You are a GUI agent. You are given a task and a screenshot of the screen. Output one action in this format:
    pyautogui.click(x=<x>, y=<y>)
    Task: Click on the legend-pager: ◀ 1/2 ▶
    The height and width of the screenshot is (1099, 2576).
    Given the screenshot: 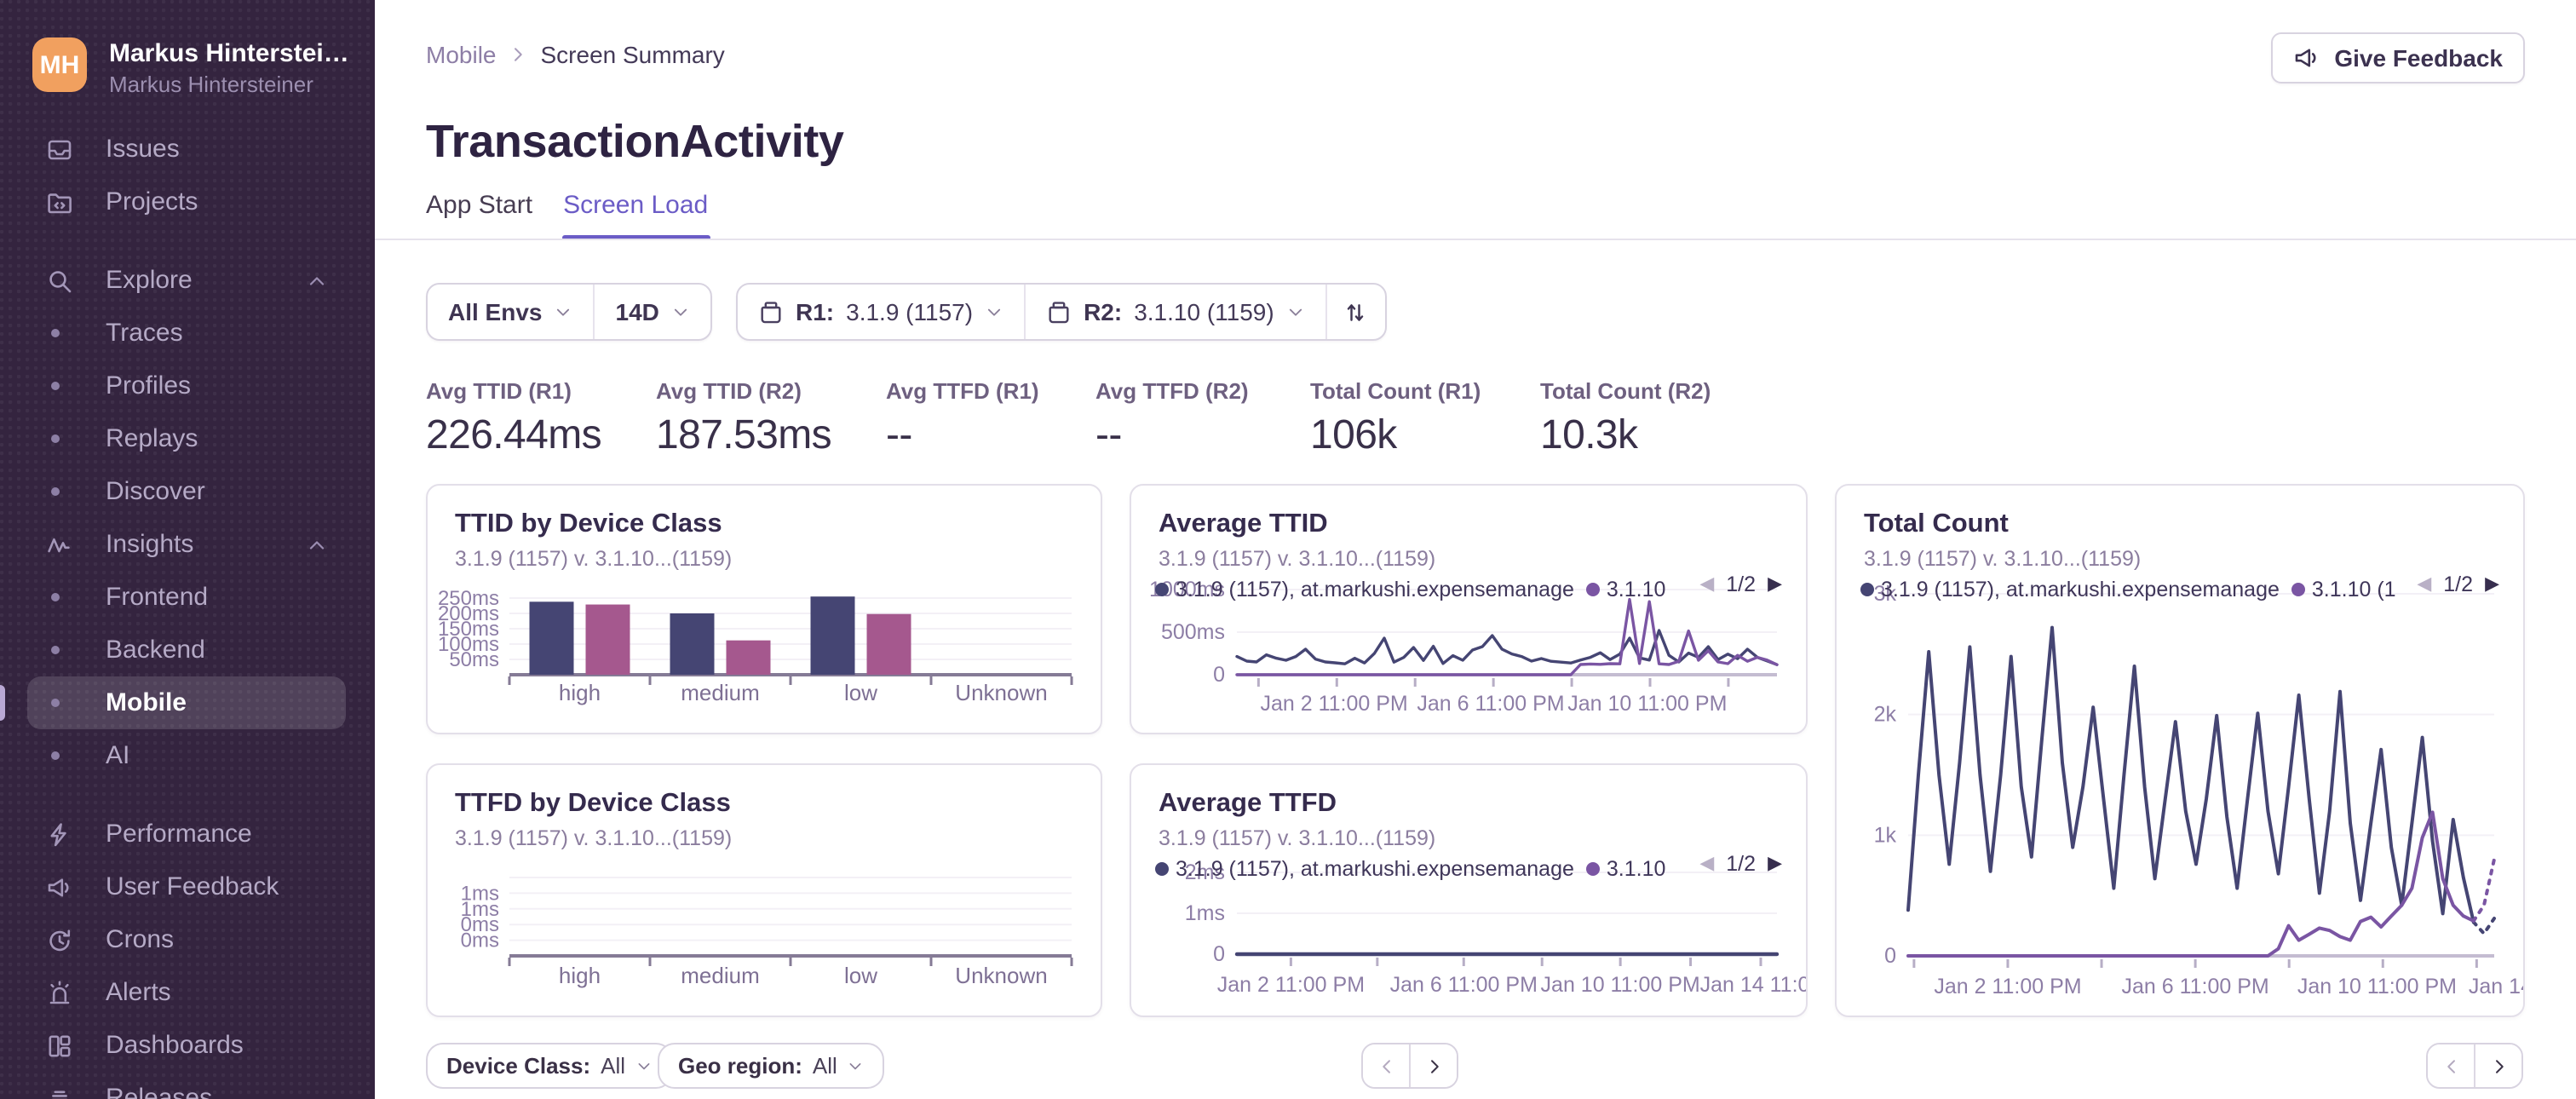 What is the action you would take?
    pyautogui.click(x=1741, y=584)
    